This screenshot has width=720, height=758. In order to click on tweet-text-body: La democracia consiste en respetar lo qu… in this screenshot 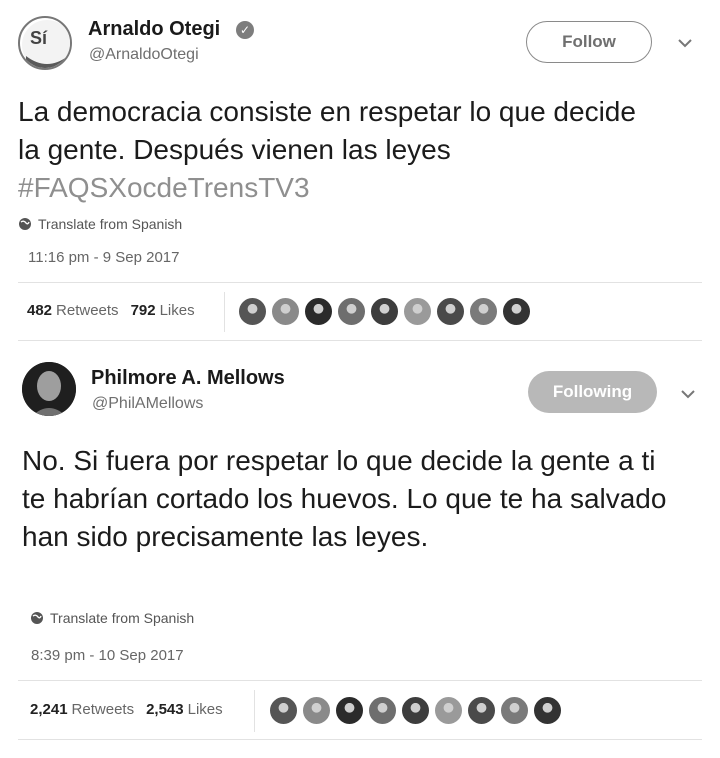, I will do `click(327, 130)`.